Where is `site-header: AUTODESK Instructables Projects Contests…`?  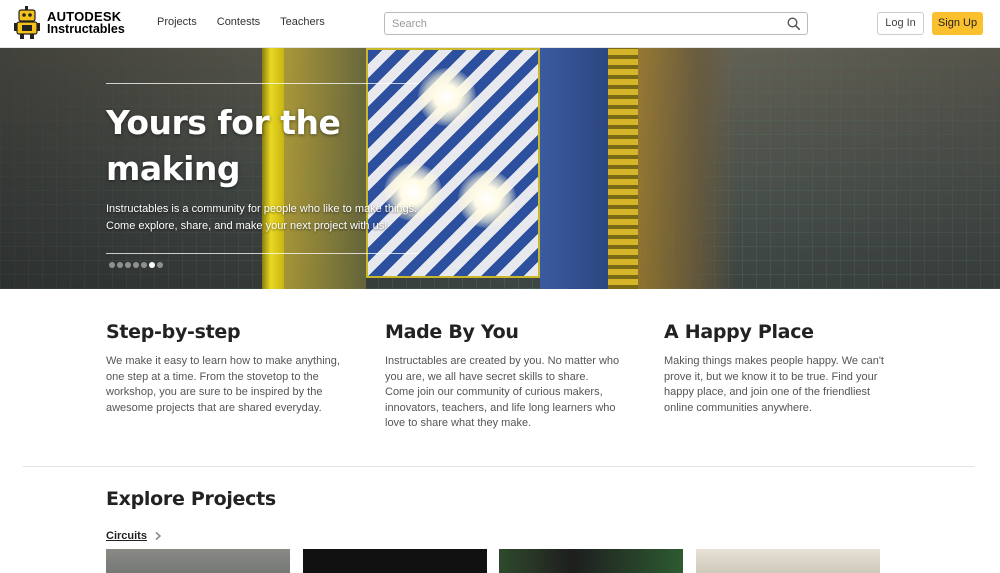
site-header: AUTODESK Instructables Projects Contests… is located at coordinates (500, 24).